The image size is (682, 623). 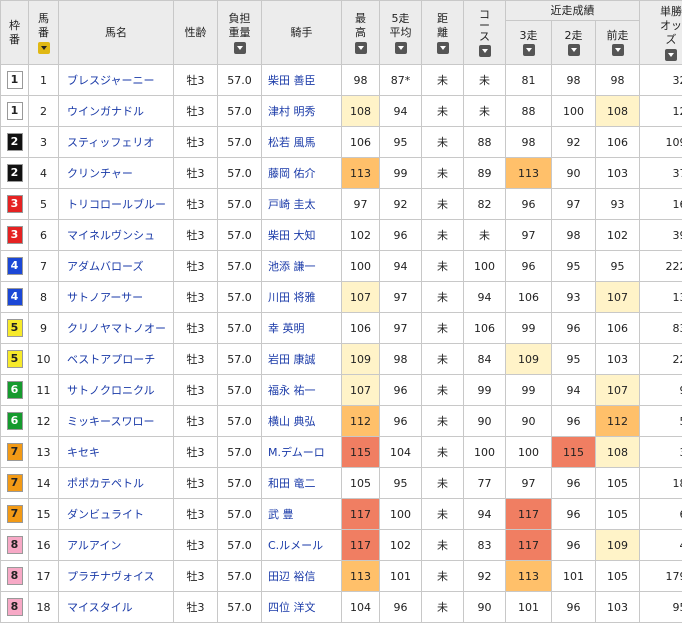 I want to click on sexage-cell: 牡3, so click(x=196, y=607).